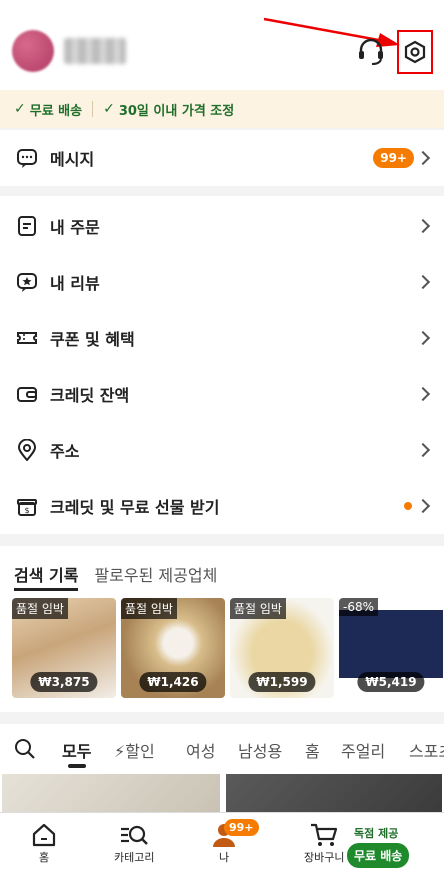 The width and height of the screenshot is (444, 884). I want to click on nav-label: 나, so click(224, 857).